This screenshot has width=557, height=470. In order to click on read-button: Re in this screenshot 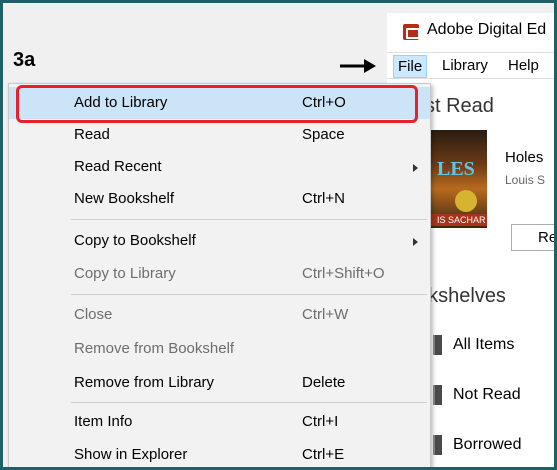, I will do `click(532, 237)`.